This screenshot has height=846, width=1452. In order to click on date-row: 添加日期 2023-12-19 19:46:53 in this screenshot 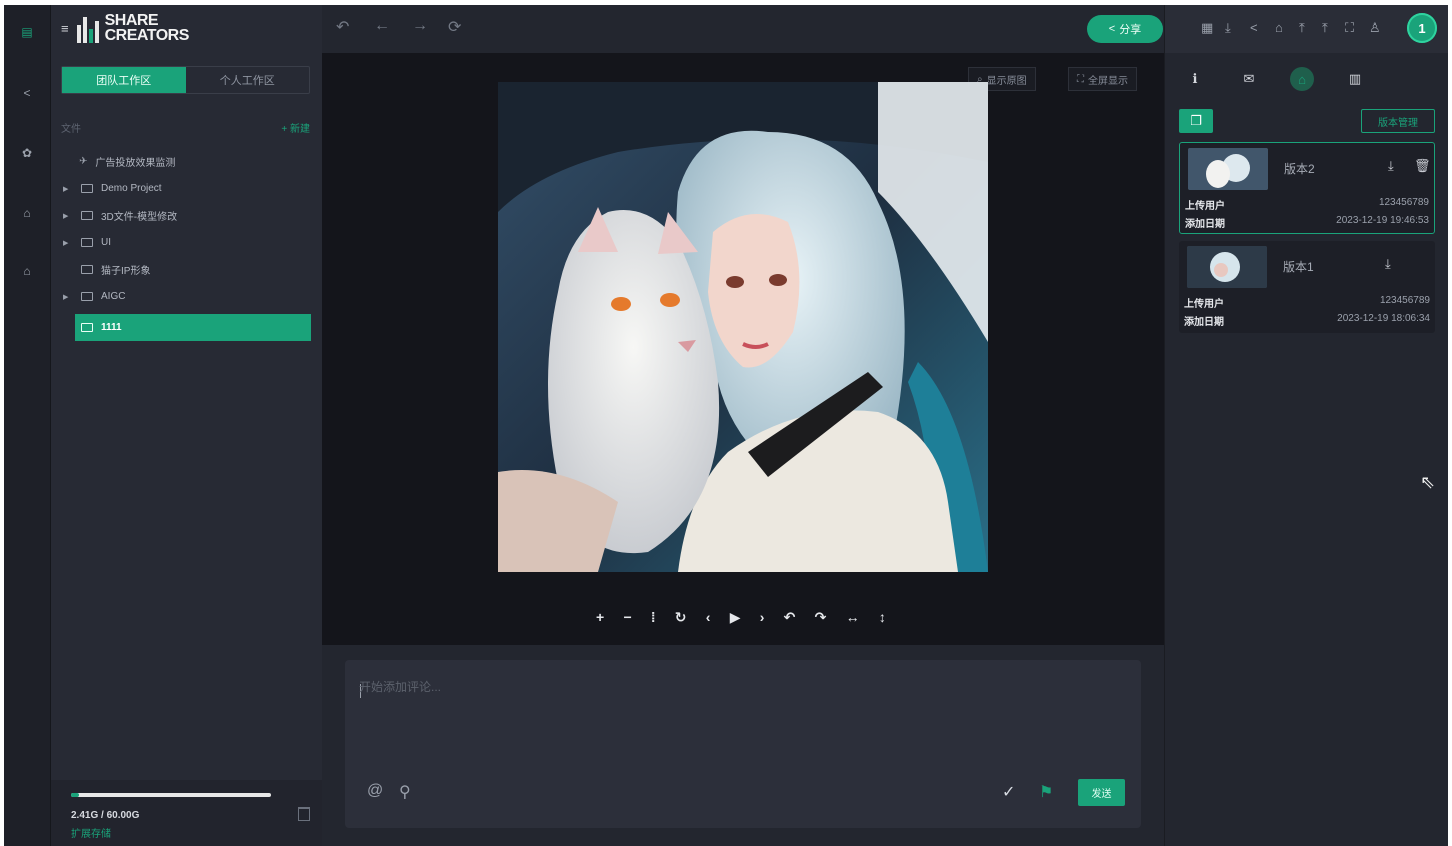, I will do `click(1307, 222)`.